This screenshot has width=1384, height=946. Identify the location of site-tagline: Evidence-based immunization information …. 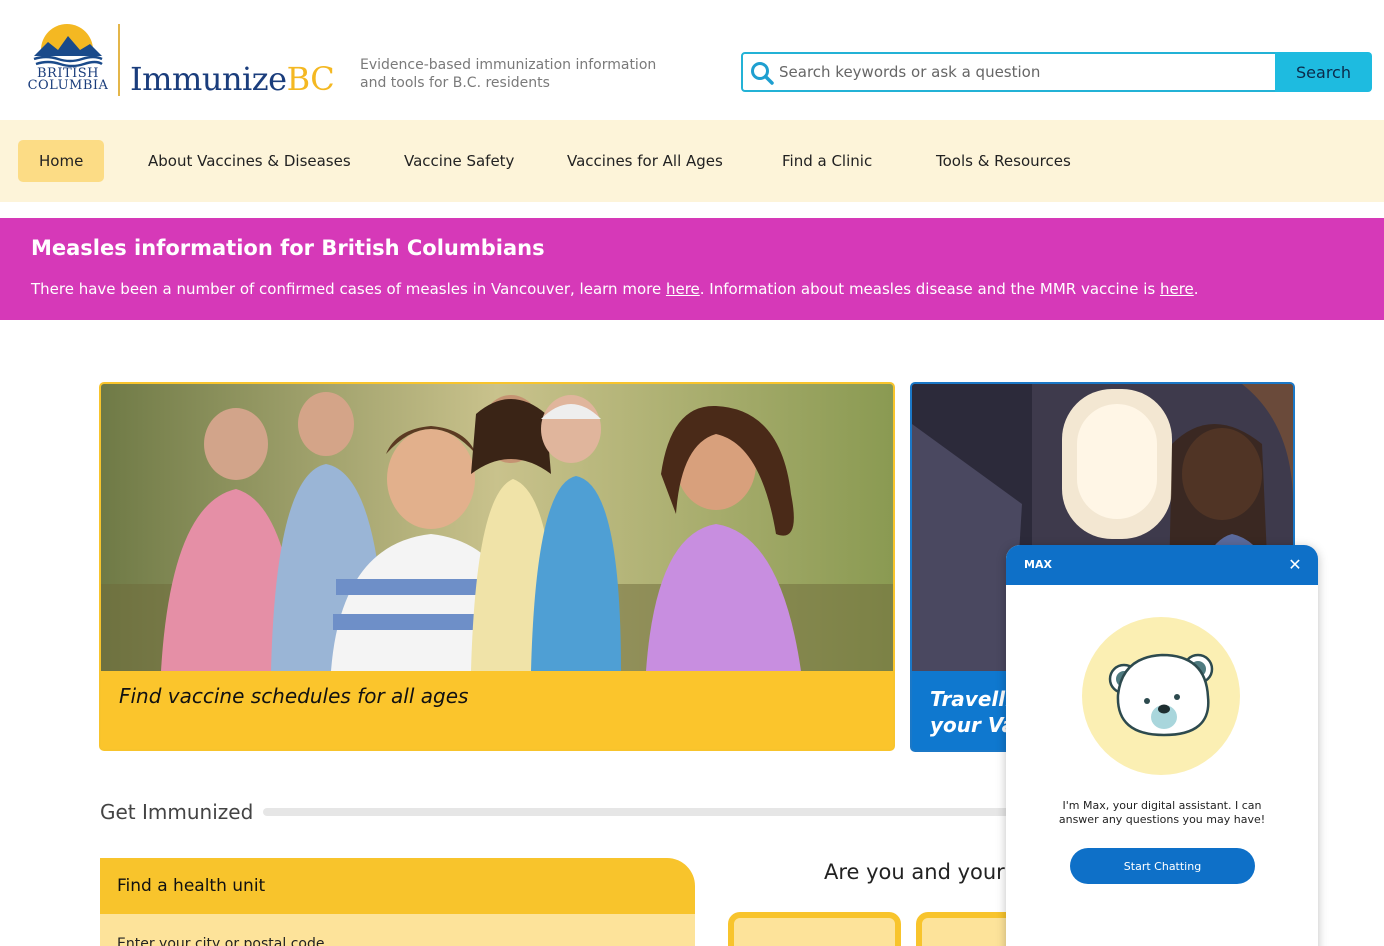
(508, 74).